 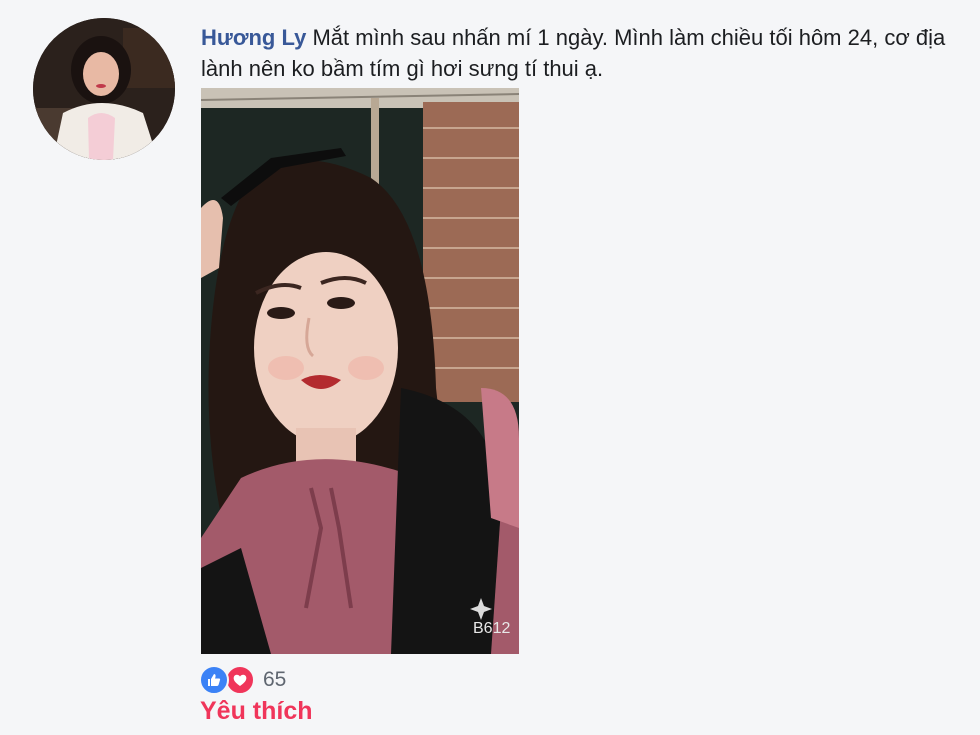 I want to click on love-reaction-label: Yêu thích, so click(x=256, y=711).